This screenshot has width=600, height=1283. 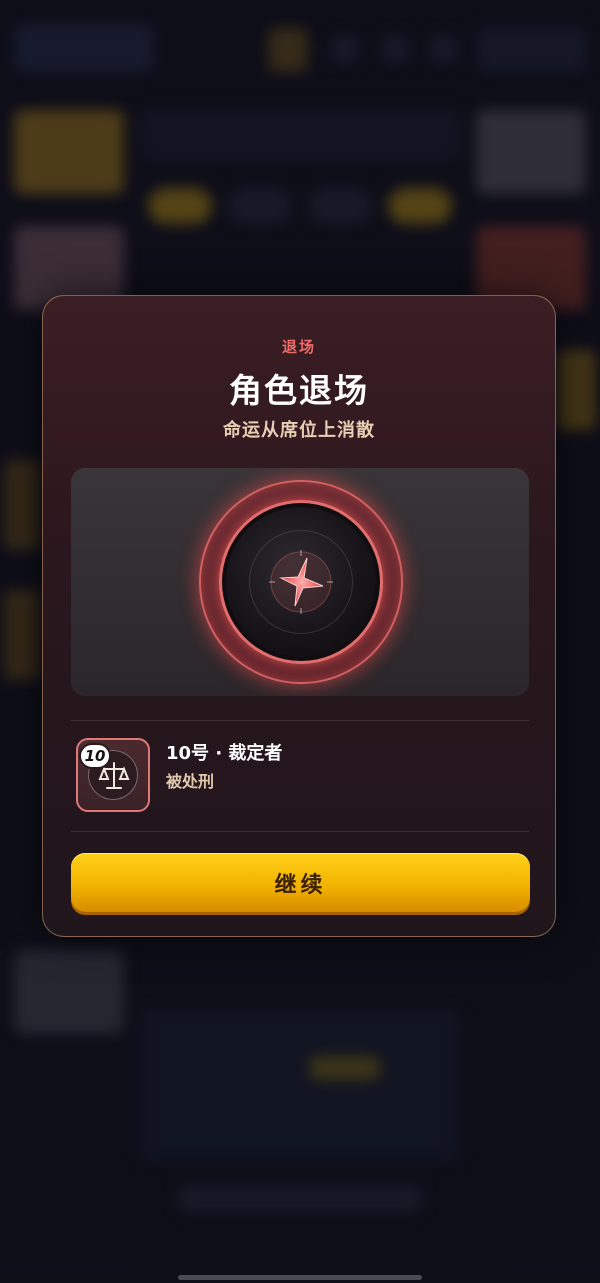 I want to click on star-shard-icon, so click(x=301, y=582).